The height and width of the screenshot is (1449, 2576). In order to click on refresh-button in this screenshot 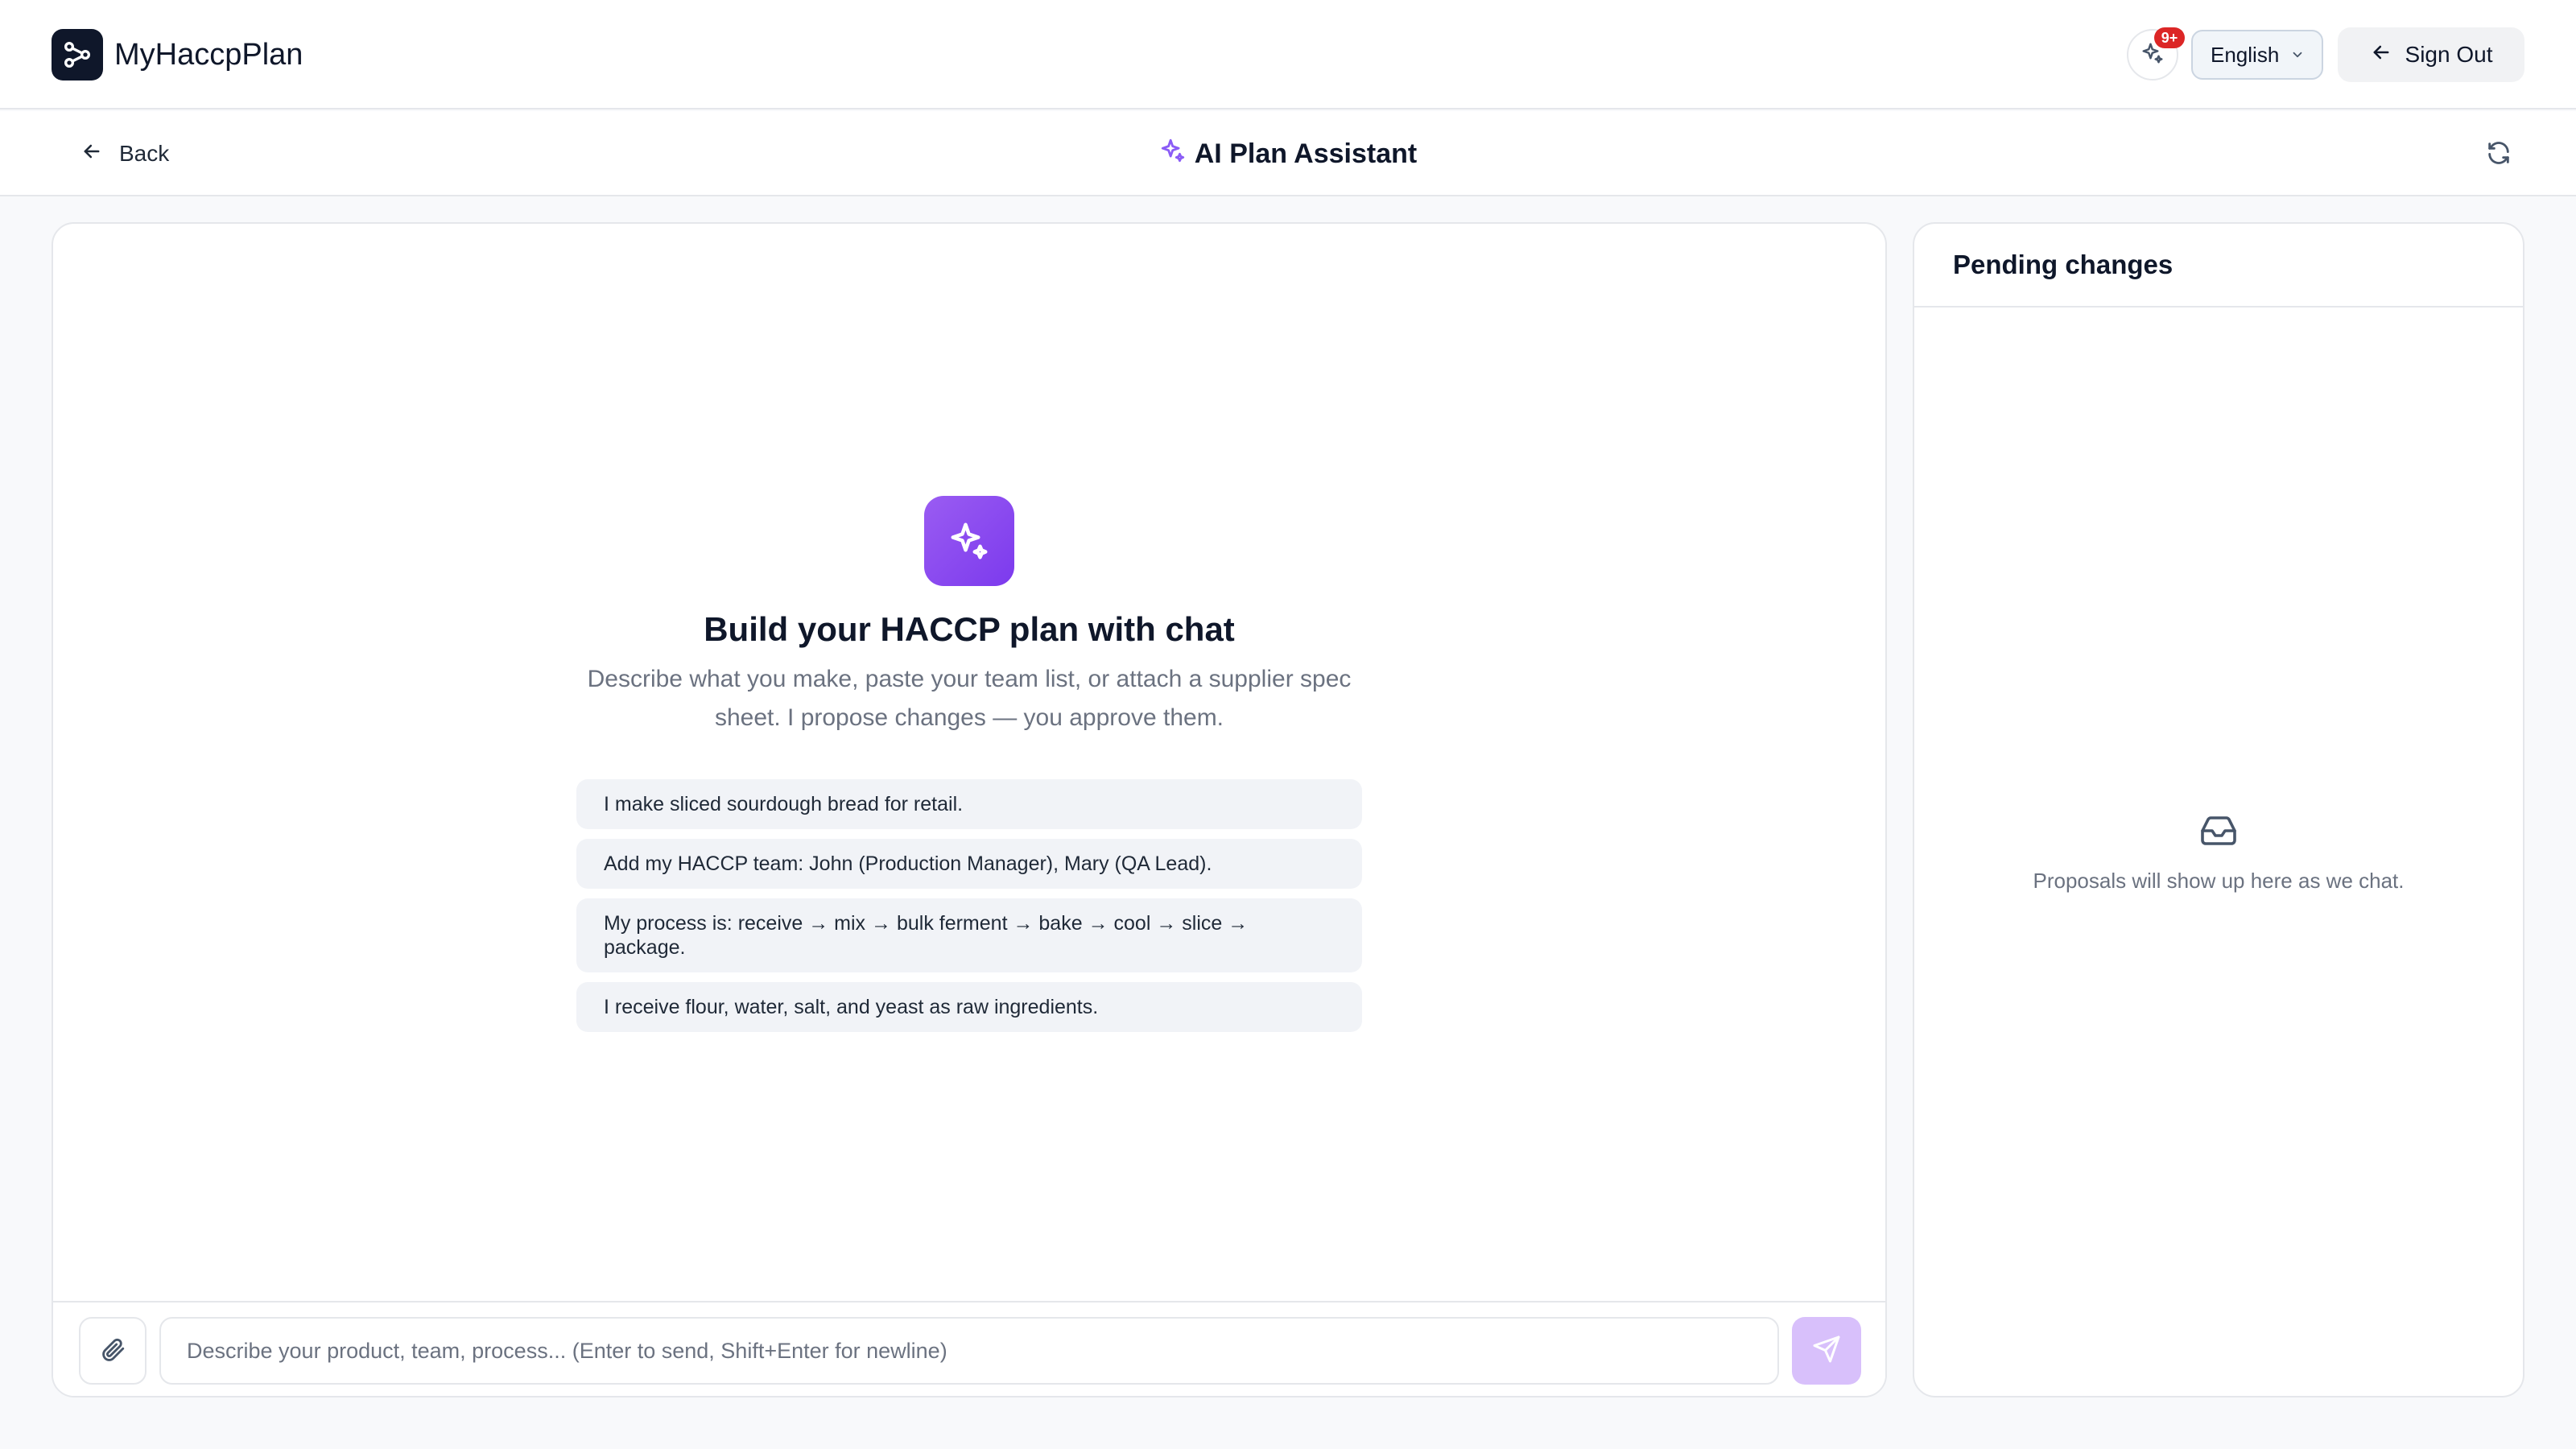, I will do `click(2498, 154)`.